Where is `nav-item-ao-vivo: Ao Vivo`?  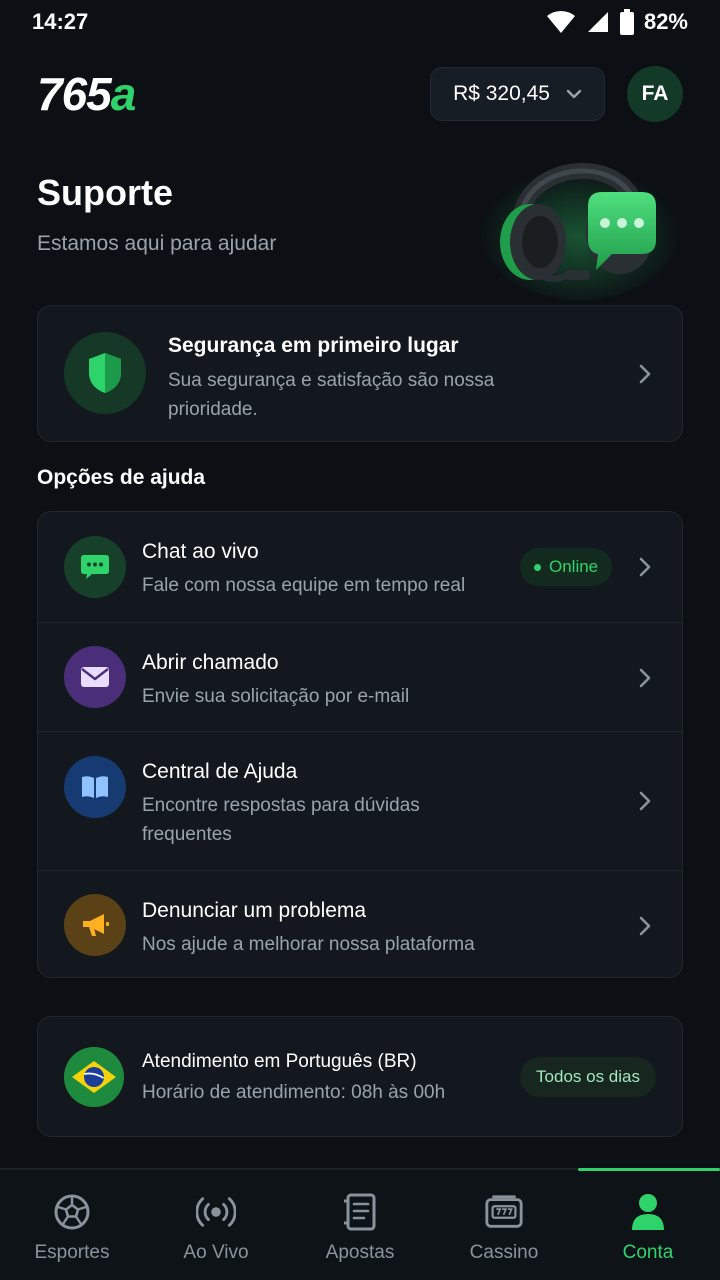 nav-item-ao-vivo: Ao Vivo is located at coordinates (216, 1225).